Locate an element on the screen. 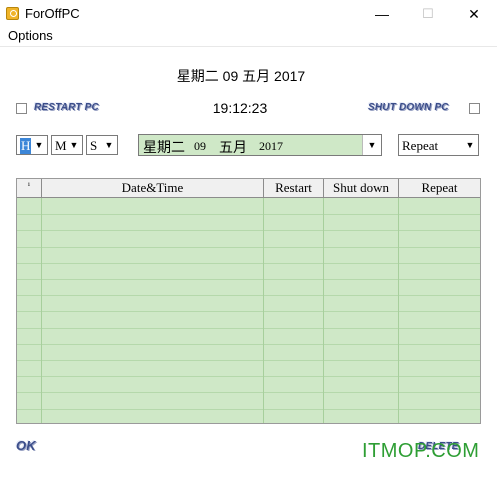 This screenshot has height=477, width=497. column-header-restart: Restart is located at coordinates (294, 188).